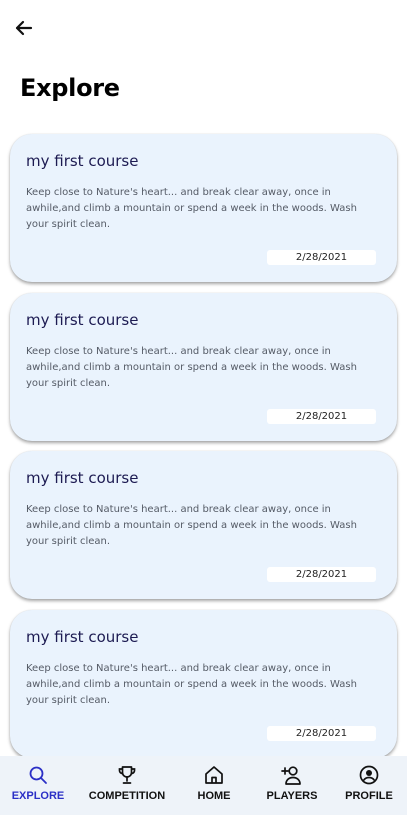 The height and width of the screenshot is (815, 407). I want to click on nav-label-competition: COMPETITION, so click(127, 796).